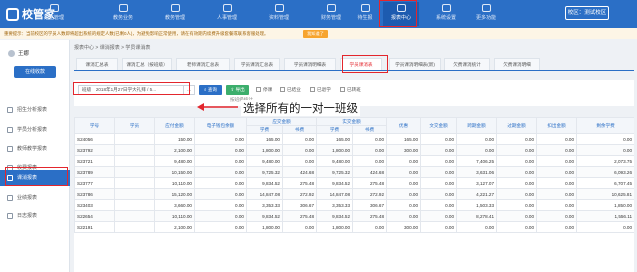 Image resolution: width=637 pixels, height=272 pixels. Describe the element at coordinates (310, 64) in the screenshot. I see `tab-4: 学员课消明细表` at that location.